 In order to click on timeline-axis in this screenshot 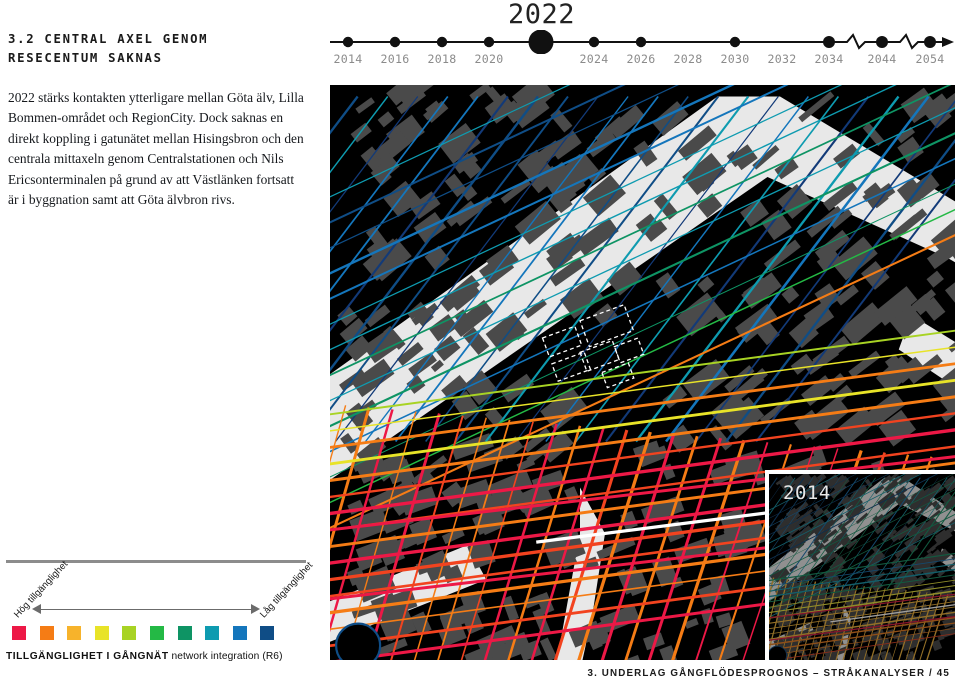, I will do `click(642, 42)`.